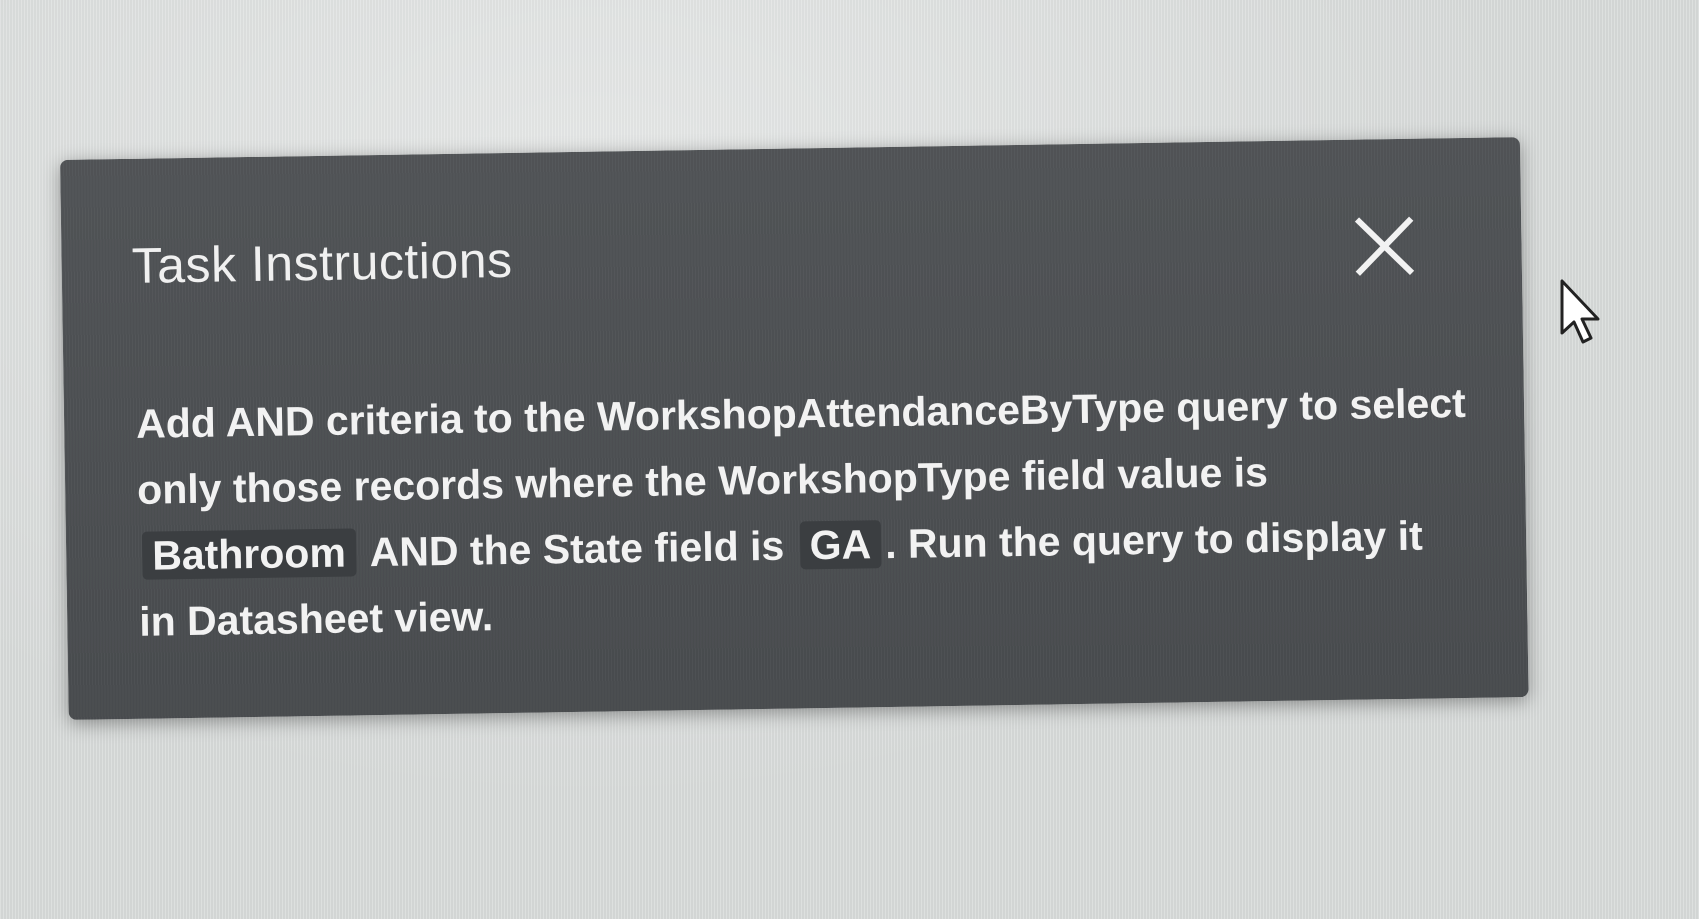 The image size is (1699, 919). I want to click on close-button, so click(1384, 246).